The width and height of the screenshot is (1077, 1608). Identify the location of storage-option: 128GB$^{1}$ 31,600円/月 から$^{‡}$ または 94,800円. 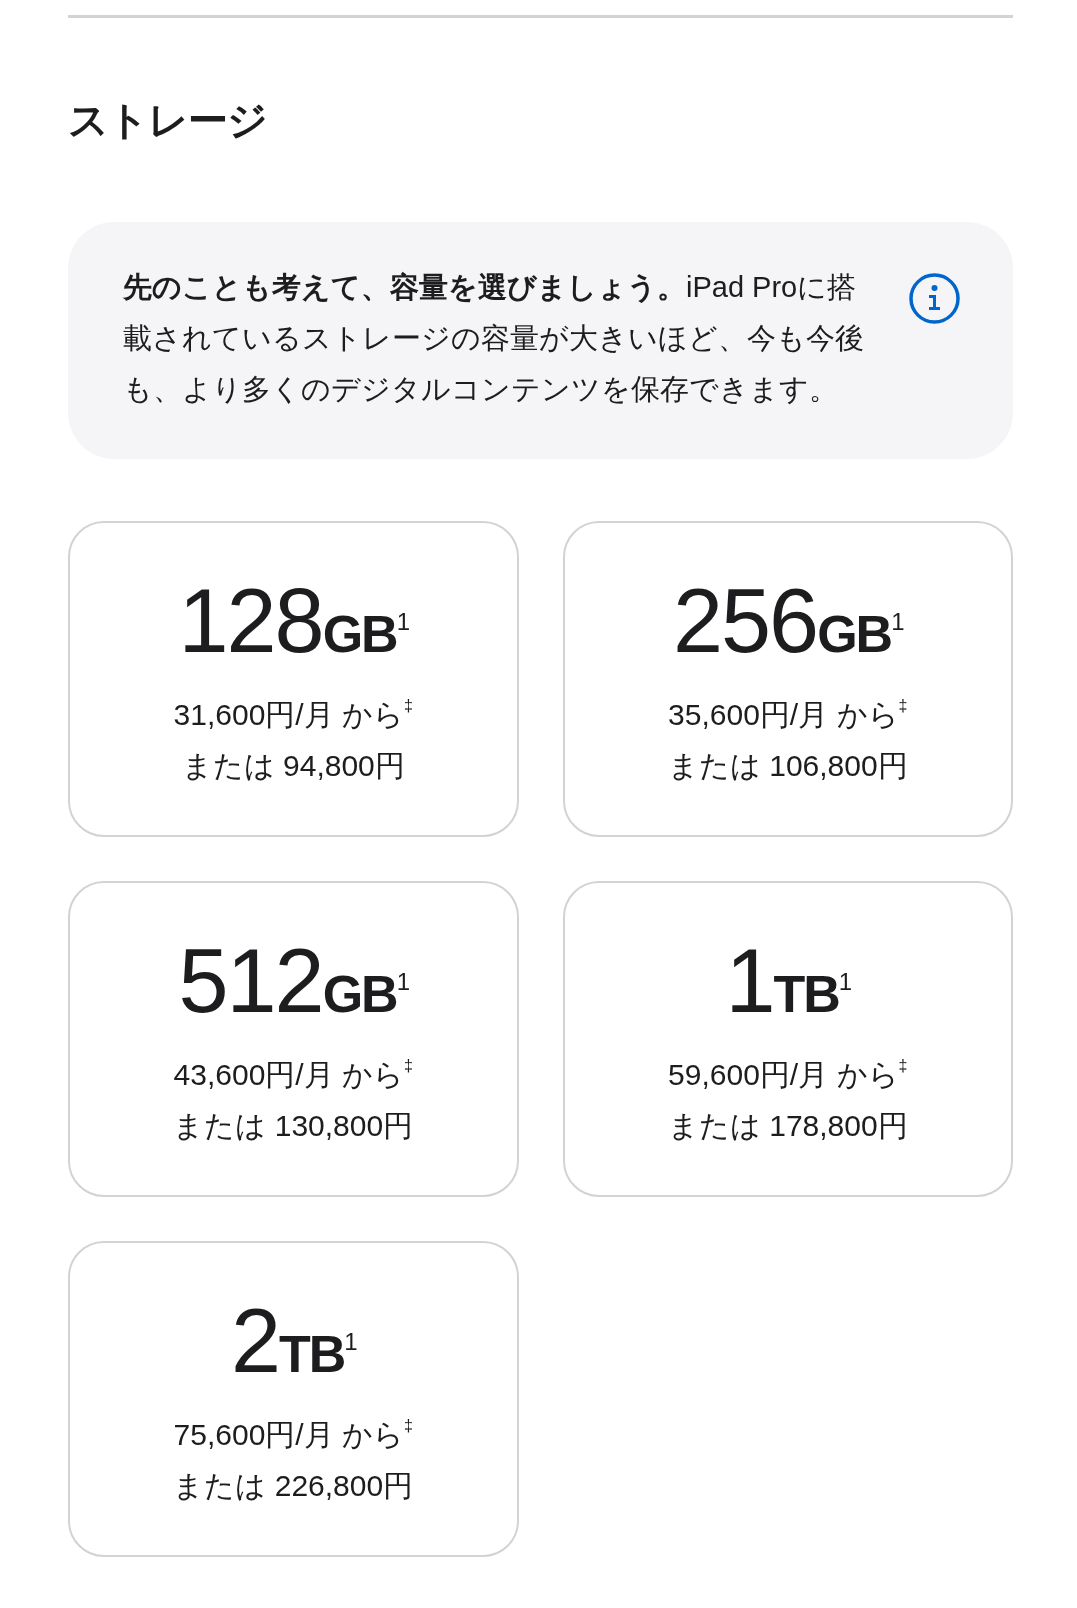
(293, 679).